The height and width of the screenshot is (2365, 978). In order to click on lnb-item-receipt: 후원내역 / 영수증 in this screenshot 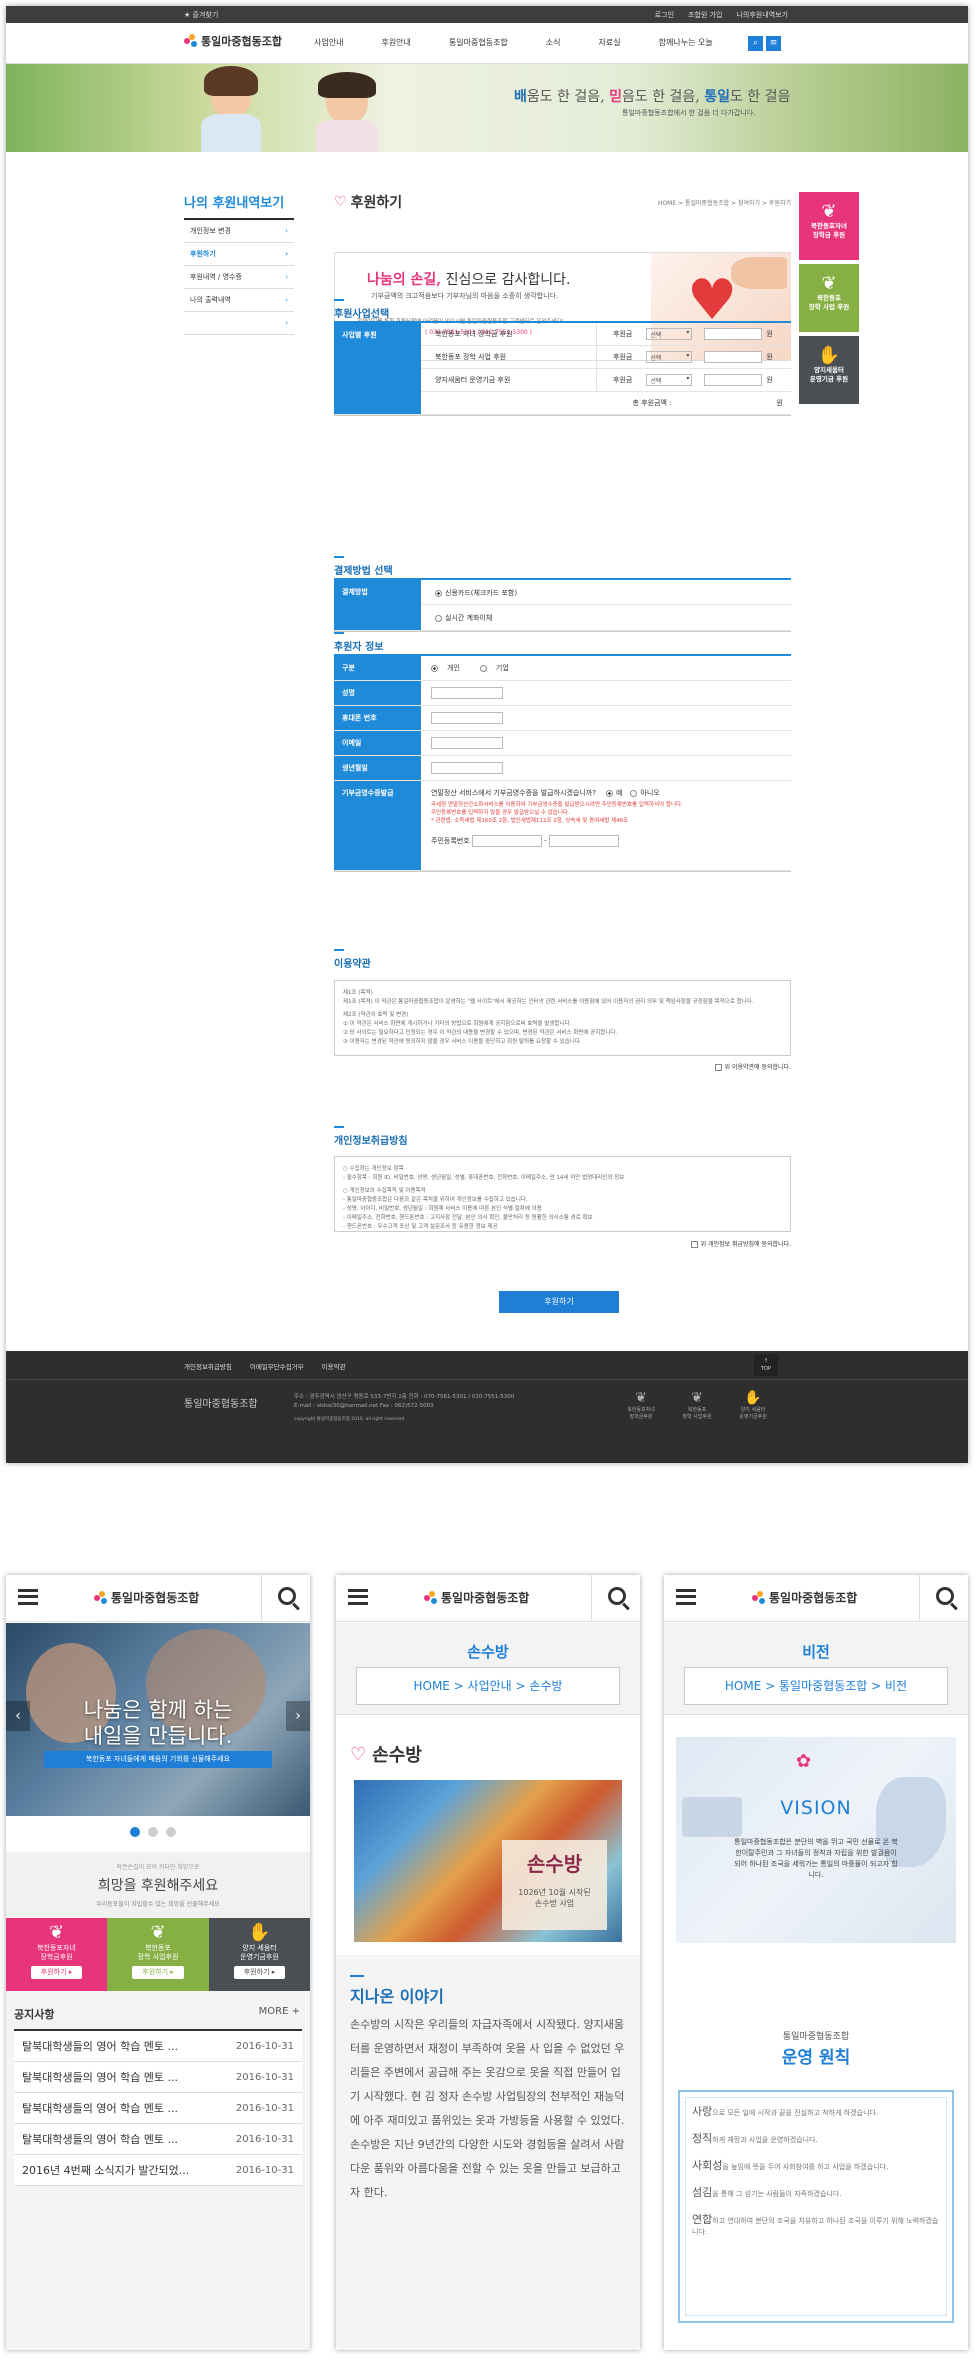, I will do `click(239, 277)`.